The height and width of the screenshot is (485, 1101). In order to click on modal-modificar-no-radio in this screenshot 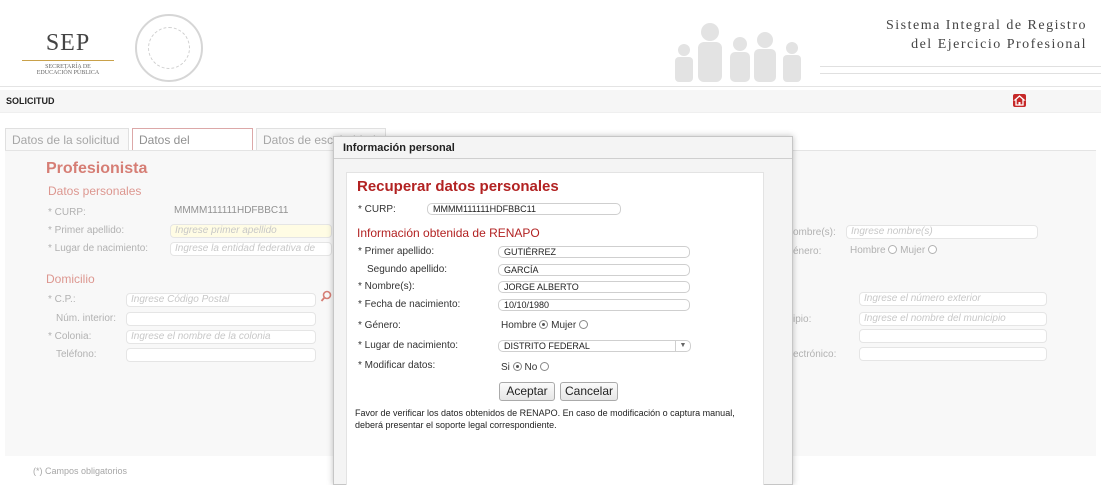, I will do `click(545, 366)`.